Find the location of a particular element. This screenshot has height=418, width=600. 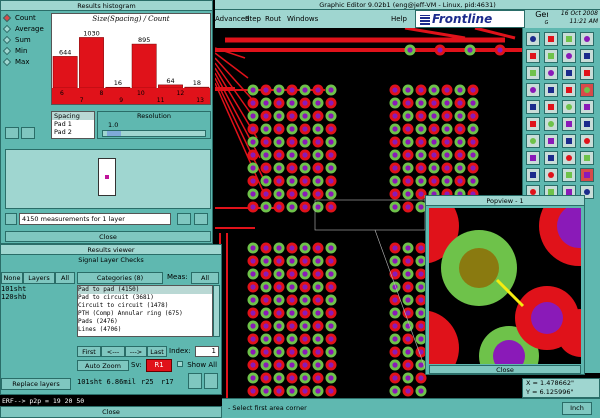

option-sum: Sum is located at coordinates (26, 40).